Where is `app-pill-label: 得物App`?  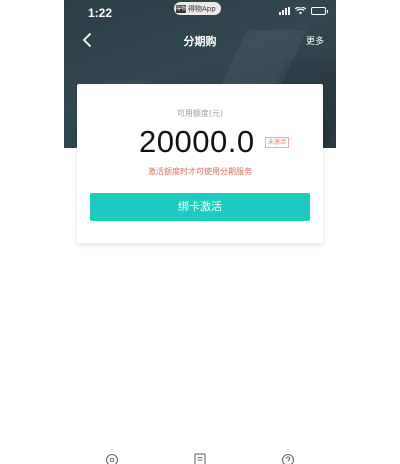
app-pill-label: 得物App is located at coordinates (202, 8).